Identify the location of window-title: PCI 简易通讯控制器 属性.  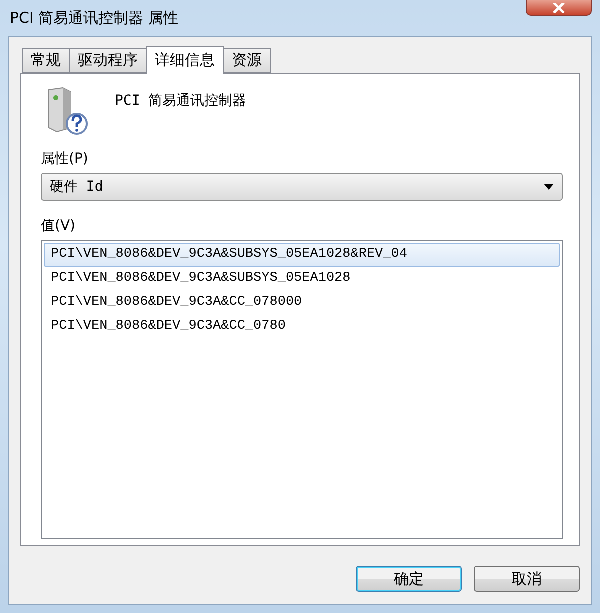
(93, 18).